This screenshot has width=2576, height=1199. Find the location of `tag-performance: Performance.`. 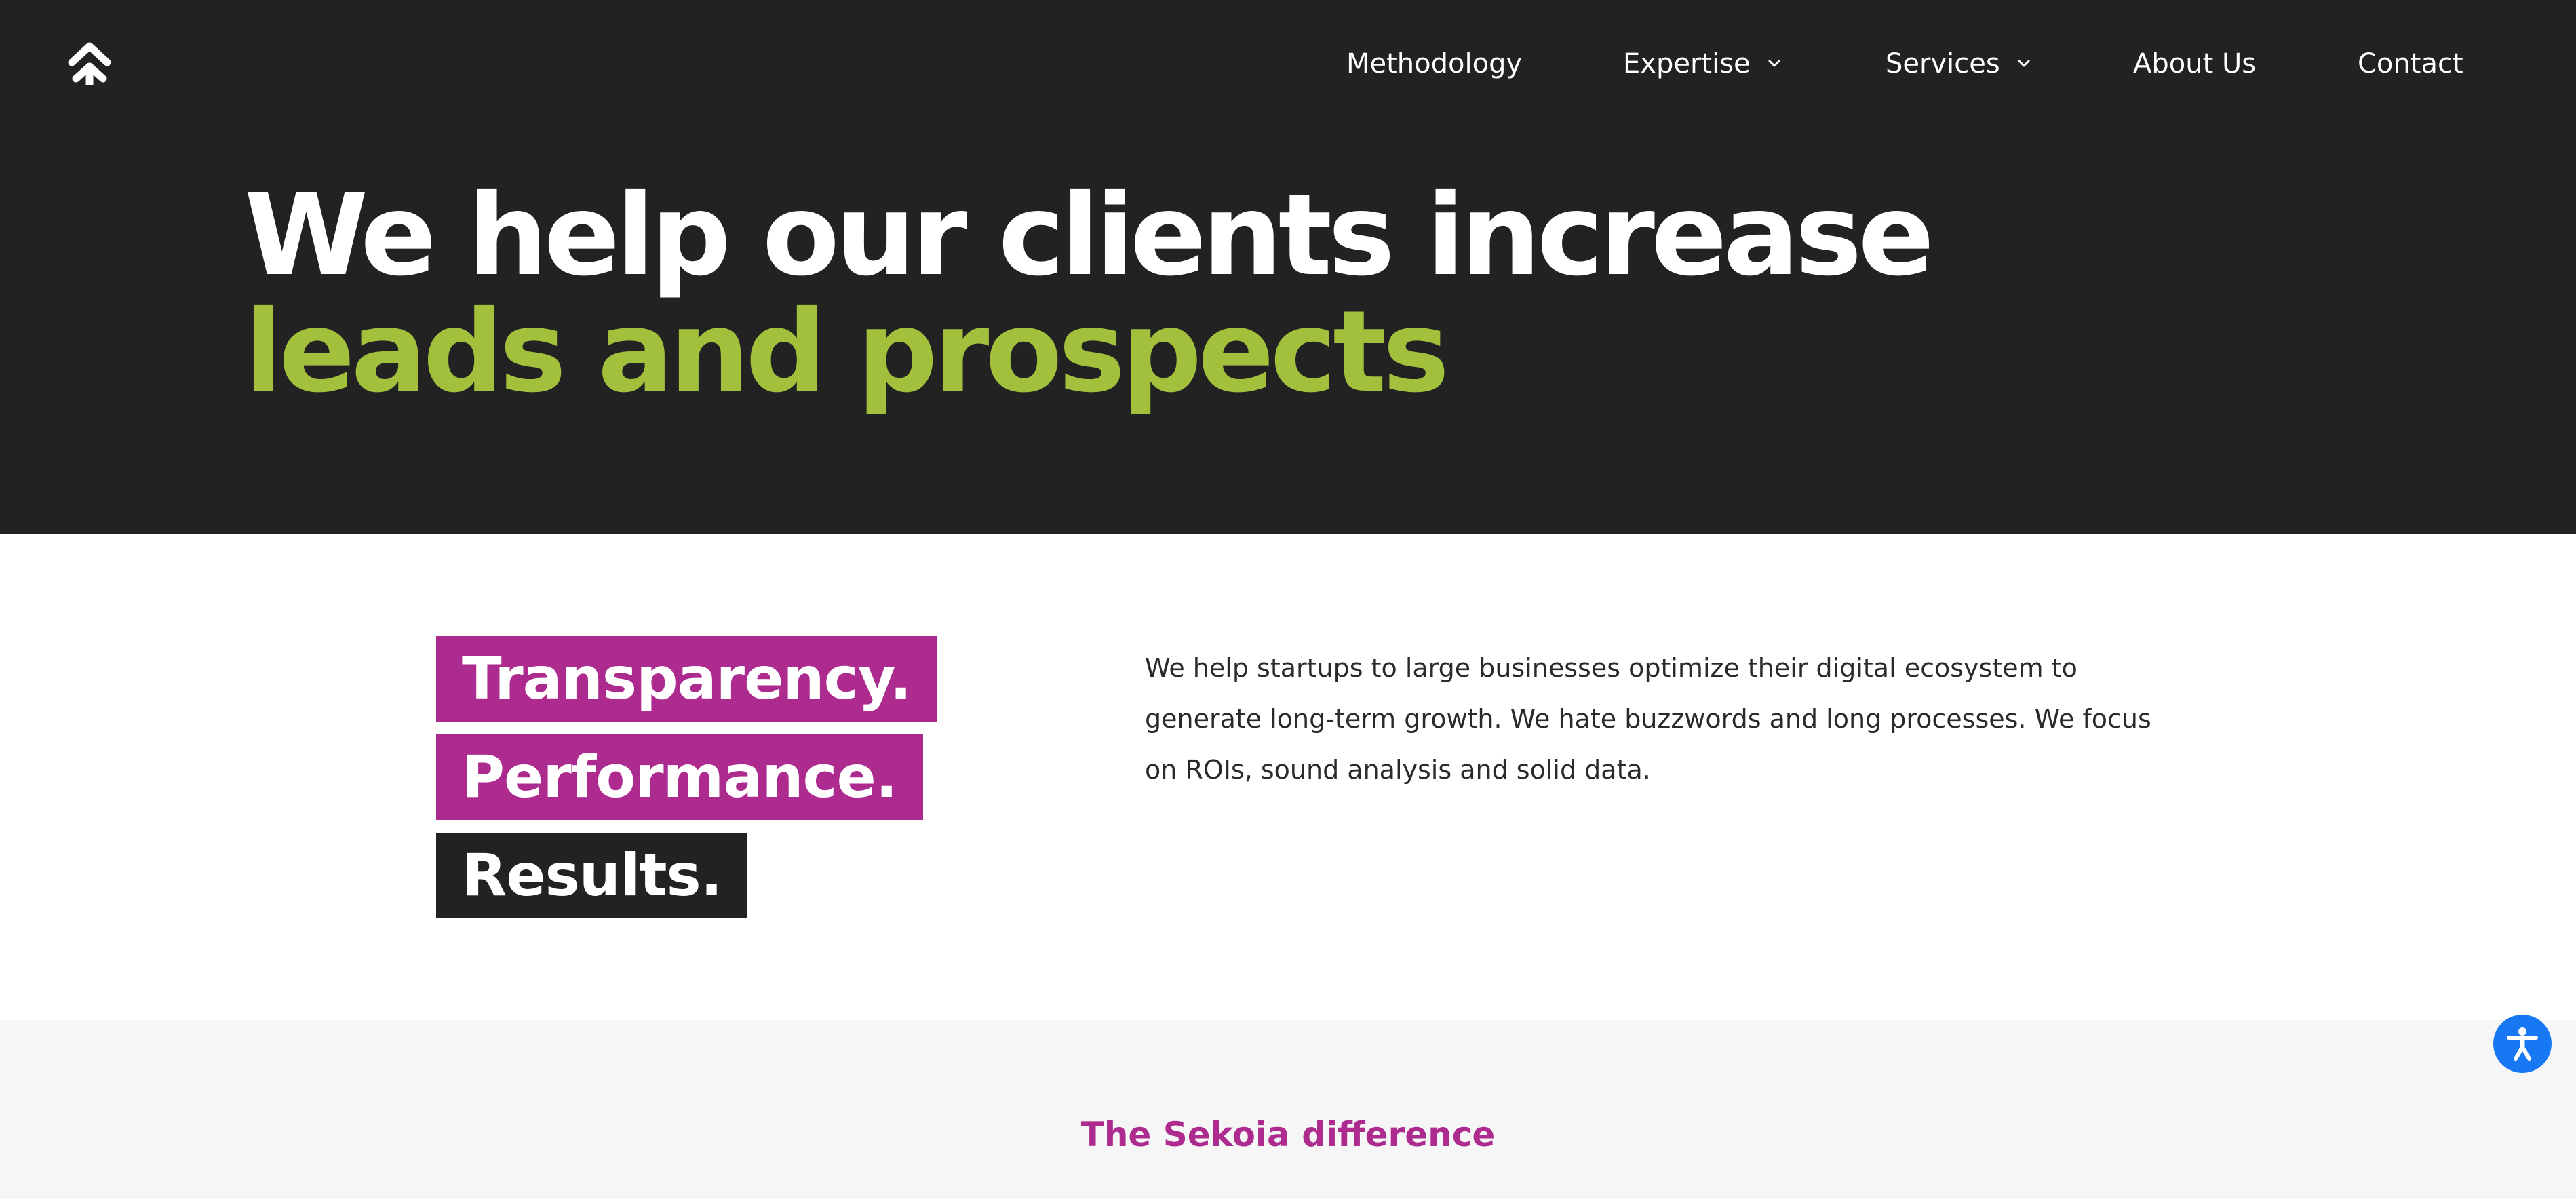

tag-performance: Performance. is located at coordinates (679, 777).